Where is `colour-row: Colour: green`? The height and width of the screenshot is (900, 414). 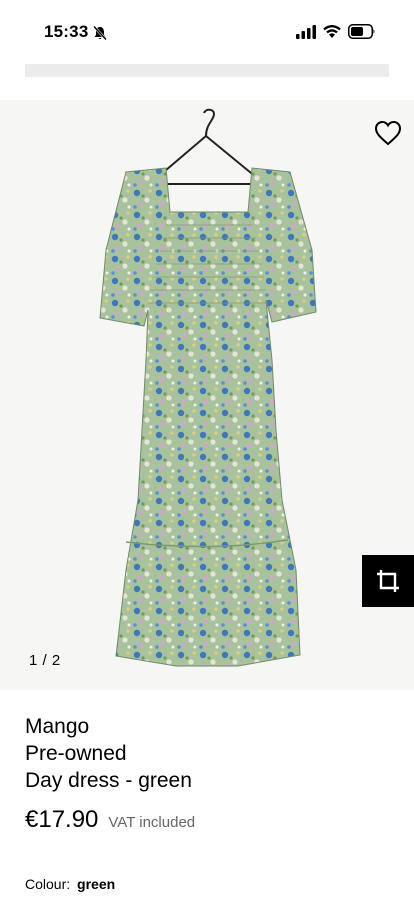
colour-row: Colour: green is located at coordinates (70, 884).